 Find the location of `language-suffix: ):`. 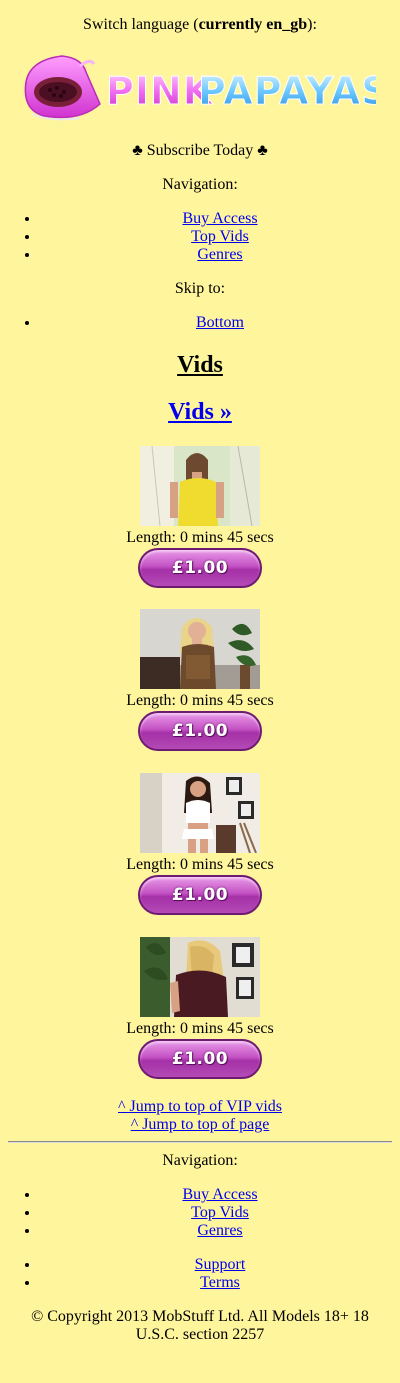

language-suffix: ): is located at coordinates (312, 24).